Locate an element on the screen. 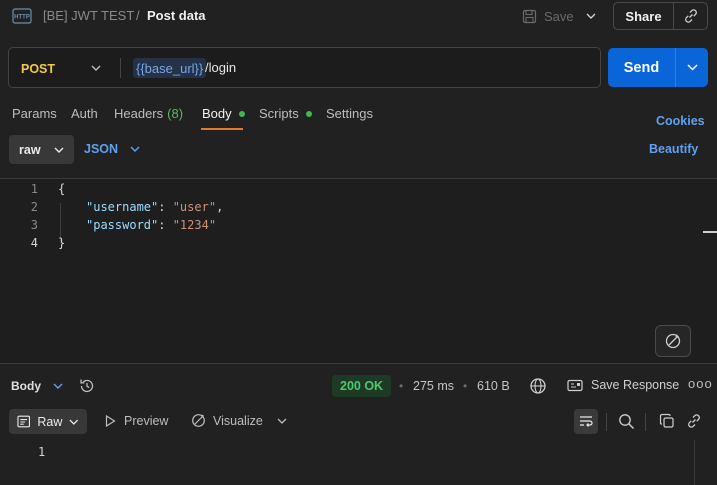 The image size is (717, 485). save-icon is located at coordinates (529, 16).